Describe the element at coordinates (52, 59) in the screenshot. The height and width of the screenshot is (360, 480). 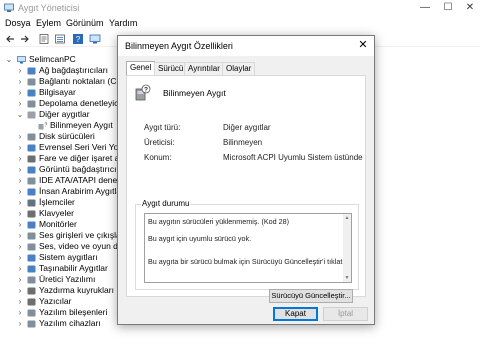
I see `tree-root-label: SelimcanPC` at that location.